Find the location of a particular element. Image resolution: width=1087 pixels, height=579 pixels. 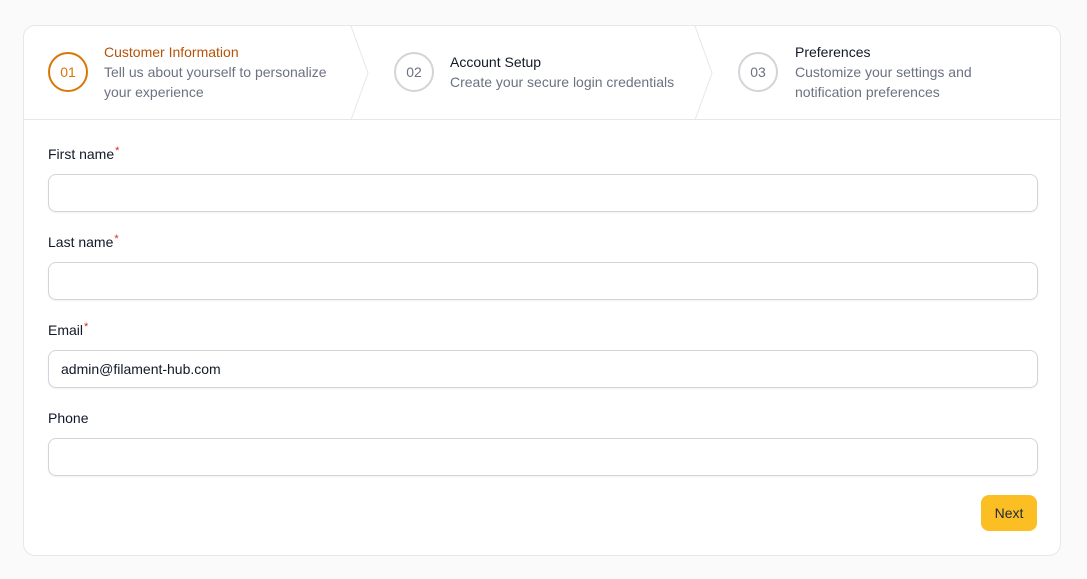

phone-field: Phone is located at coordinates (543, 442).